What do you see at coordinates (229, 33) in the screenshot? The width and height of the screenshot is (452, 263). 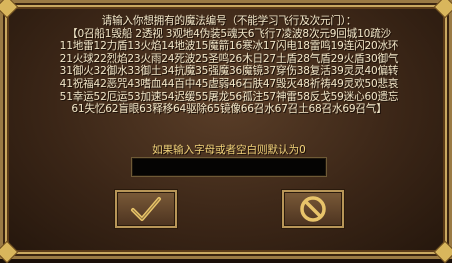 I see `message-line: 【0召船1毁船 2透视 3观地4伪装5魂天6飞行7凌波8次元9回城10疏沙` at bounding box center [229, 33].